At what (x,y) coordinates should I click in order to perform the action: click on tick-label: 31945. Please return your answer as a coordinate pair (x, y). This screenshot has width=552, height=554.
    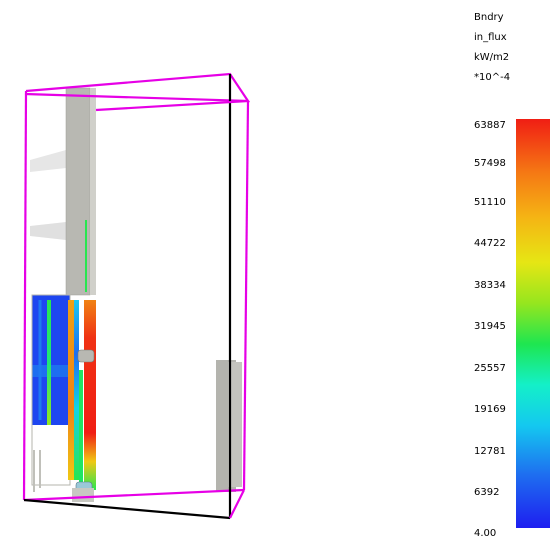
    Looking at the image, I should click on (490, 326).